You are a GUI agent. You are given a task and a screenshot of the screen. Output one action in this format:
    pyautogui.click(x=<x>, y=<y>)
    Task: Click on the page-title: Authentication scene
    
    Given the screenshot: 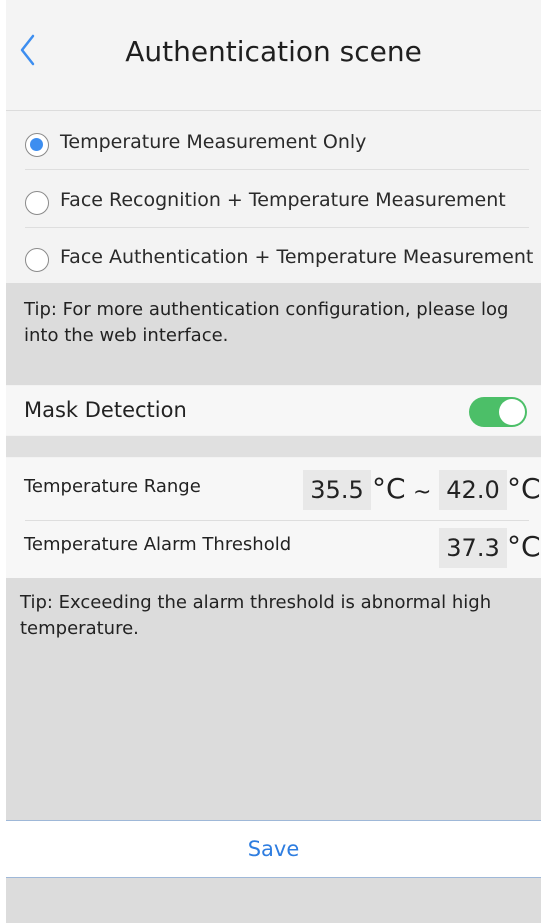 What is the action you would take?
    pyautogui.click(x=273, y=51)
    